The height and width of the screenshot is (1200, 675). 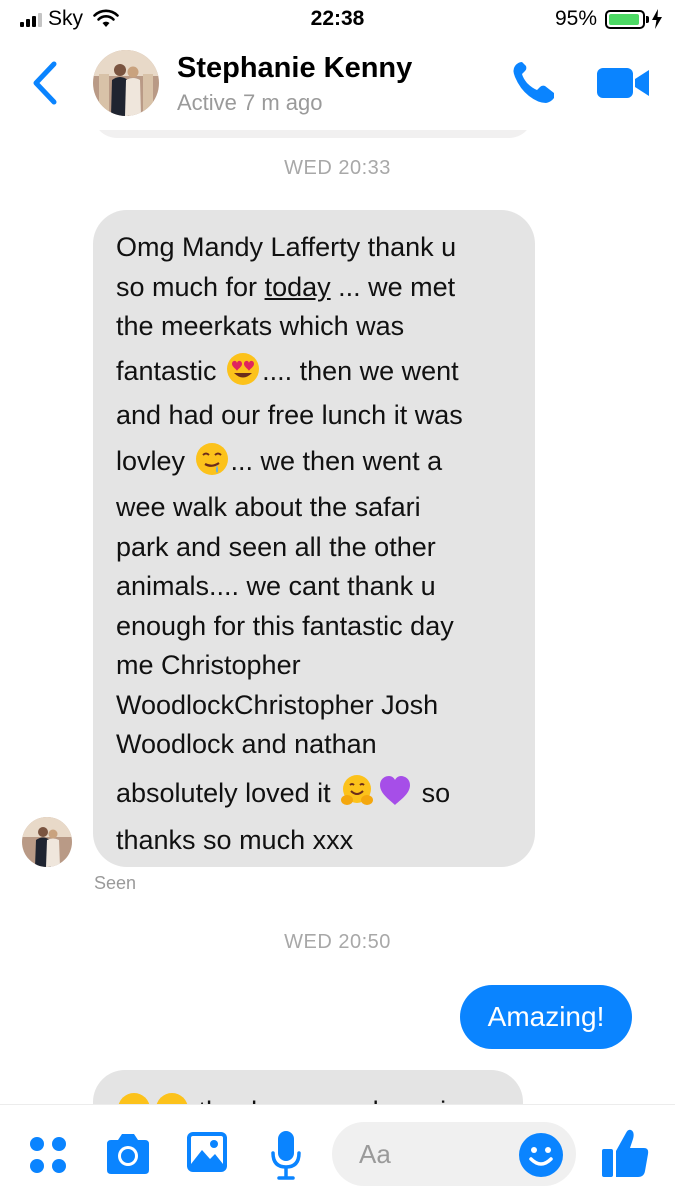 I want to click on back-chevron-icon, so click(x=46, y=83).